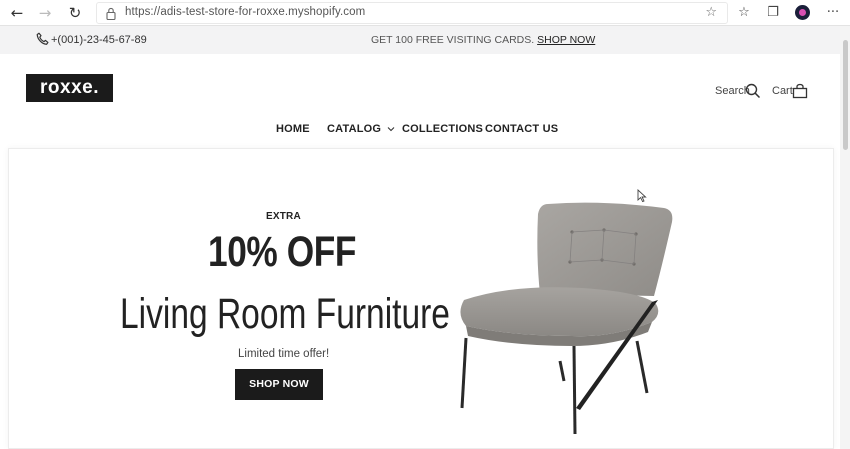 The image size is (850, 449). What do you see at coordinates (293, 129) in the screenshot?
I see `nav-home: HOME` at bounding box center [293, 129].